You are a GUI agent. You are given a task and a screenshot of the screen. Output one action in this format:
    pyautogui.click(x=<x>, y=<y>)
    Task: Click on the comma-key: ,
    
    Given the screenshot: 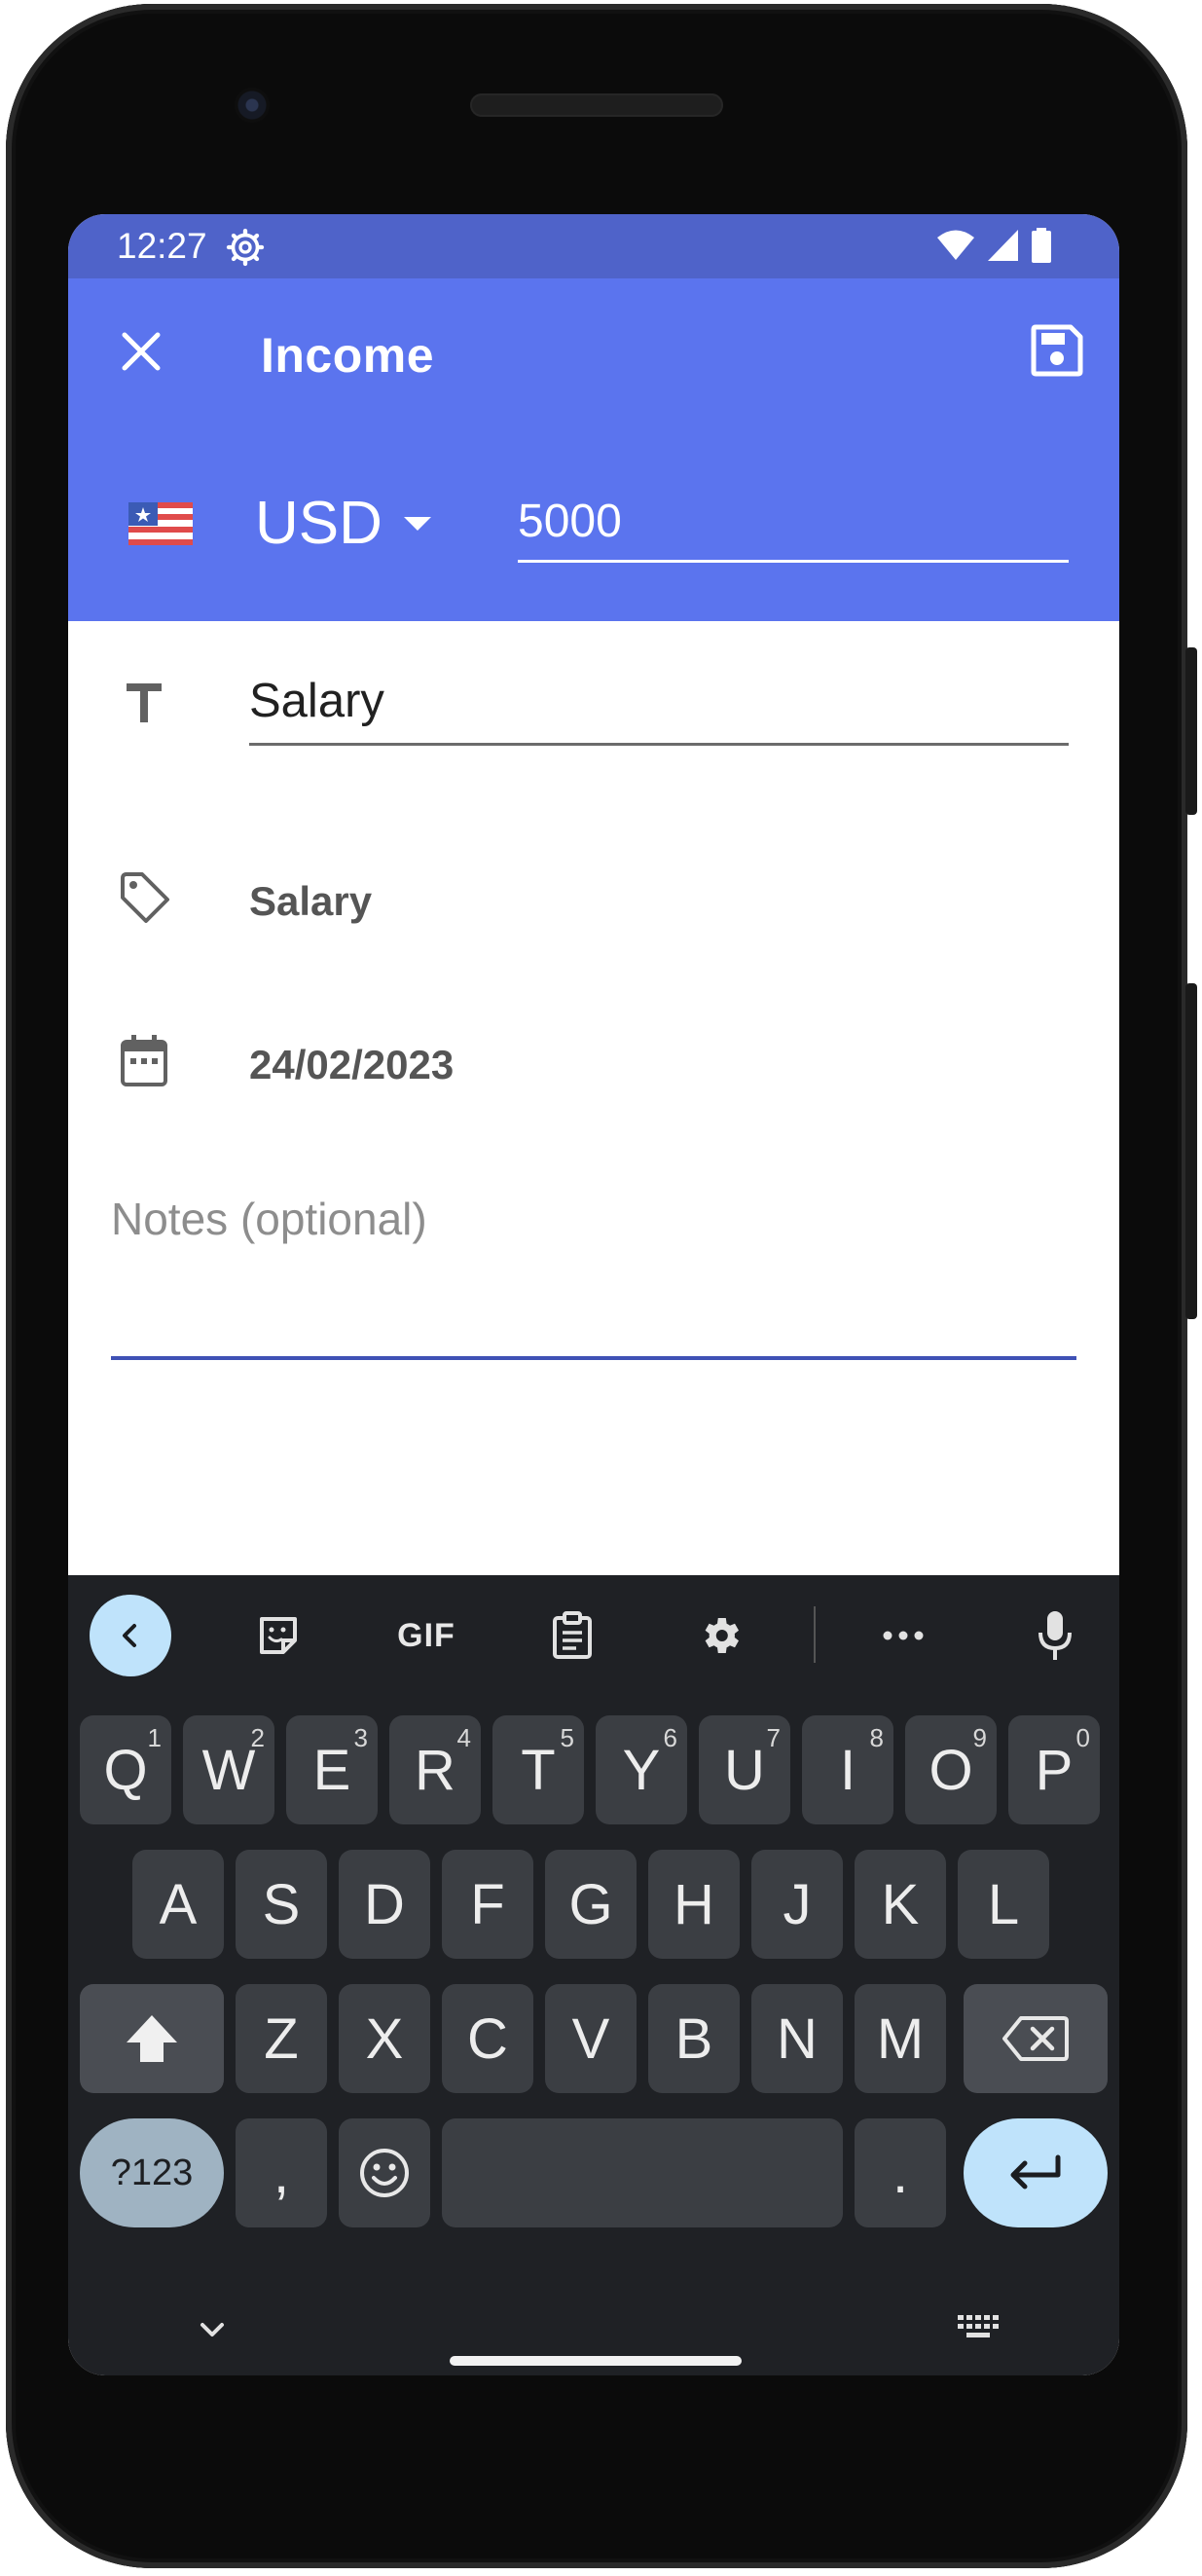 What is the action you would take?
    pyautogui.click(x=281, y=2172)
    